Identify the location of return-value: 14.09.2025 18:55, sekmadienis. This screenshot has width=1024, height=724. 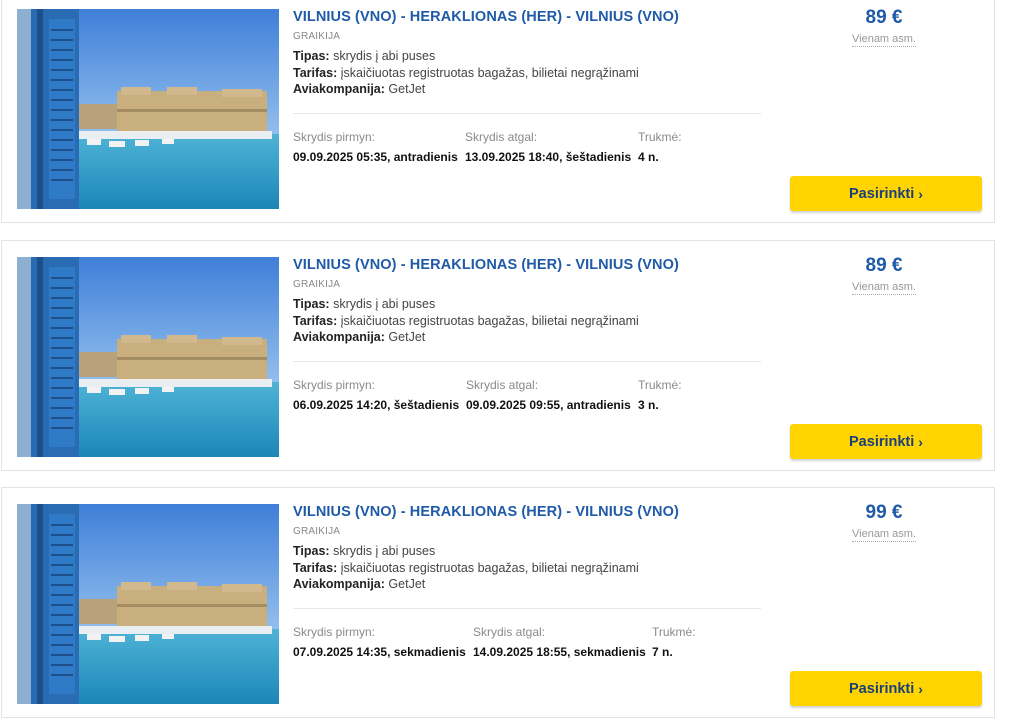
(559, 652).